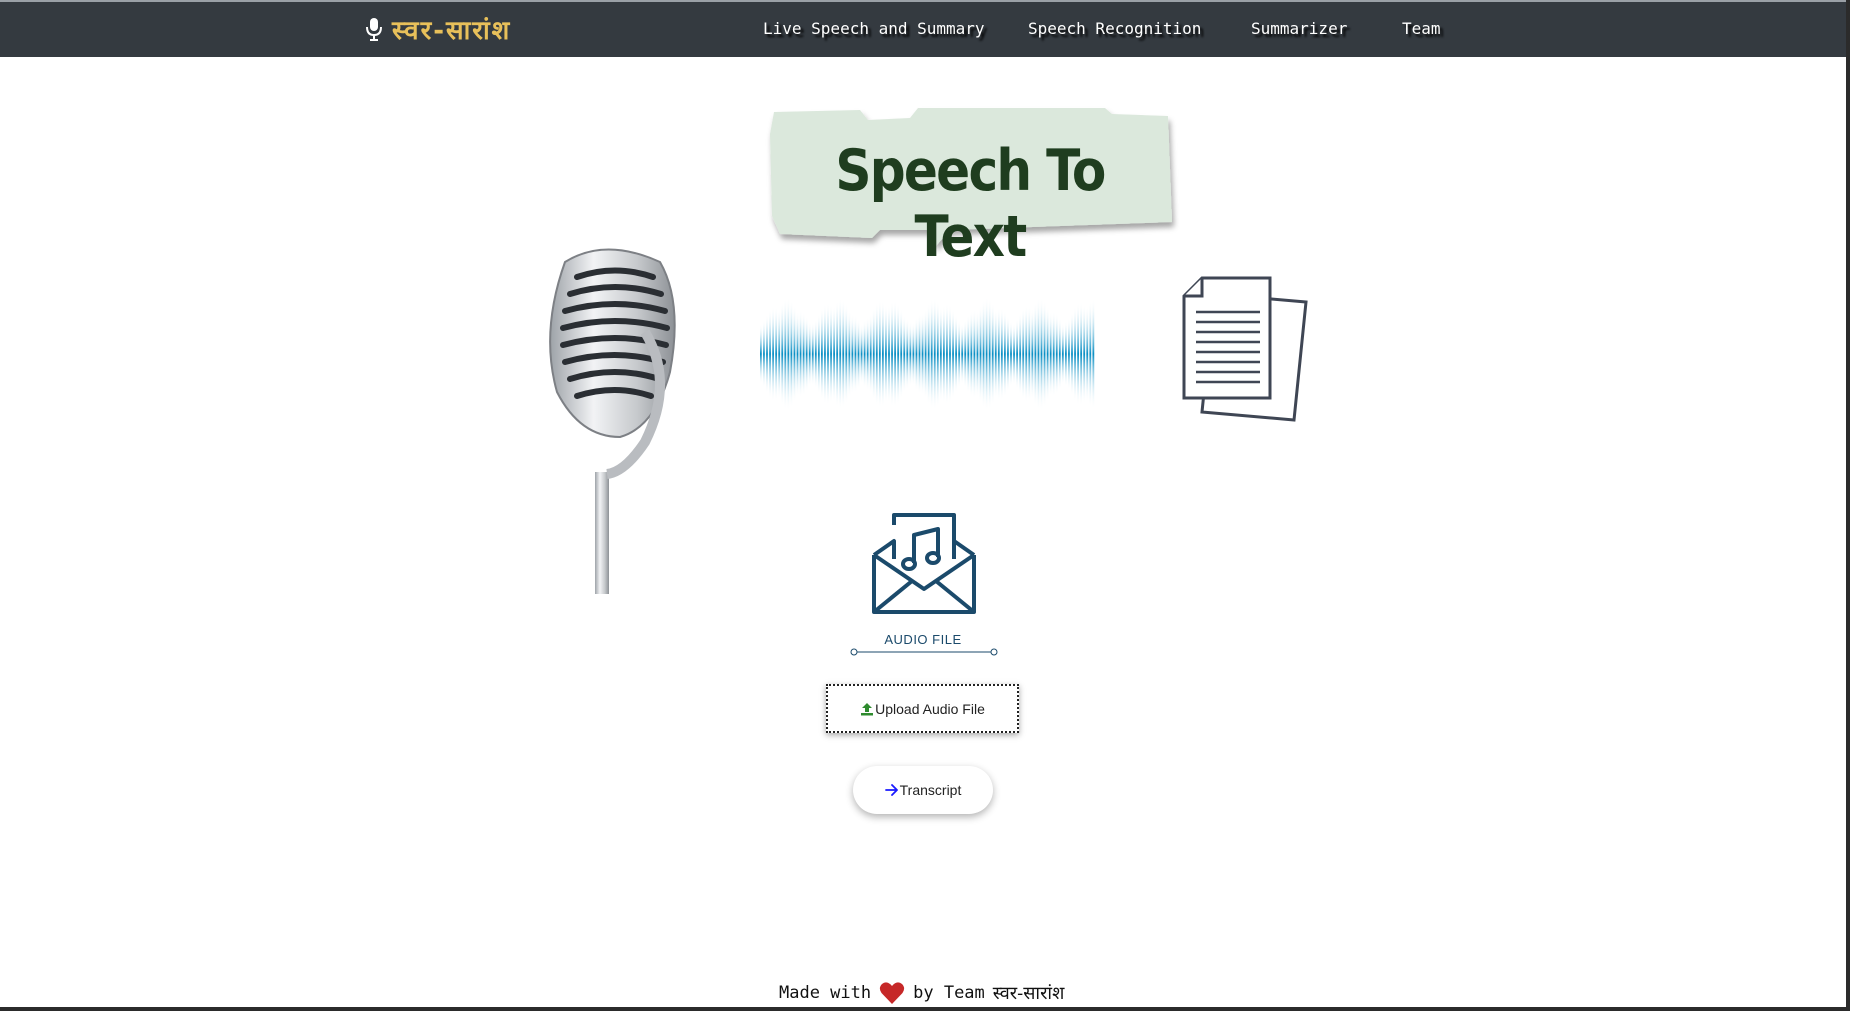 The width and height of the screenshot is (1850, 1011). What do you see at coordinates (374, 29) in the screenshot?
I see `microphone-icon` at bounding box center [374, 29].